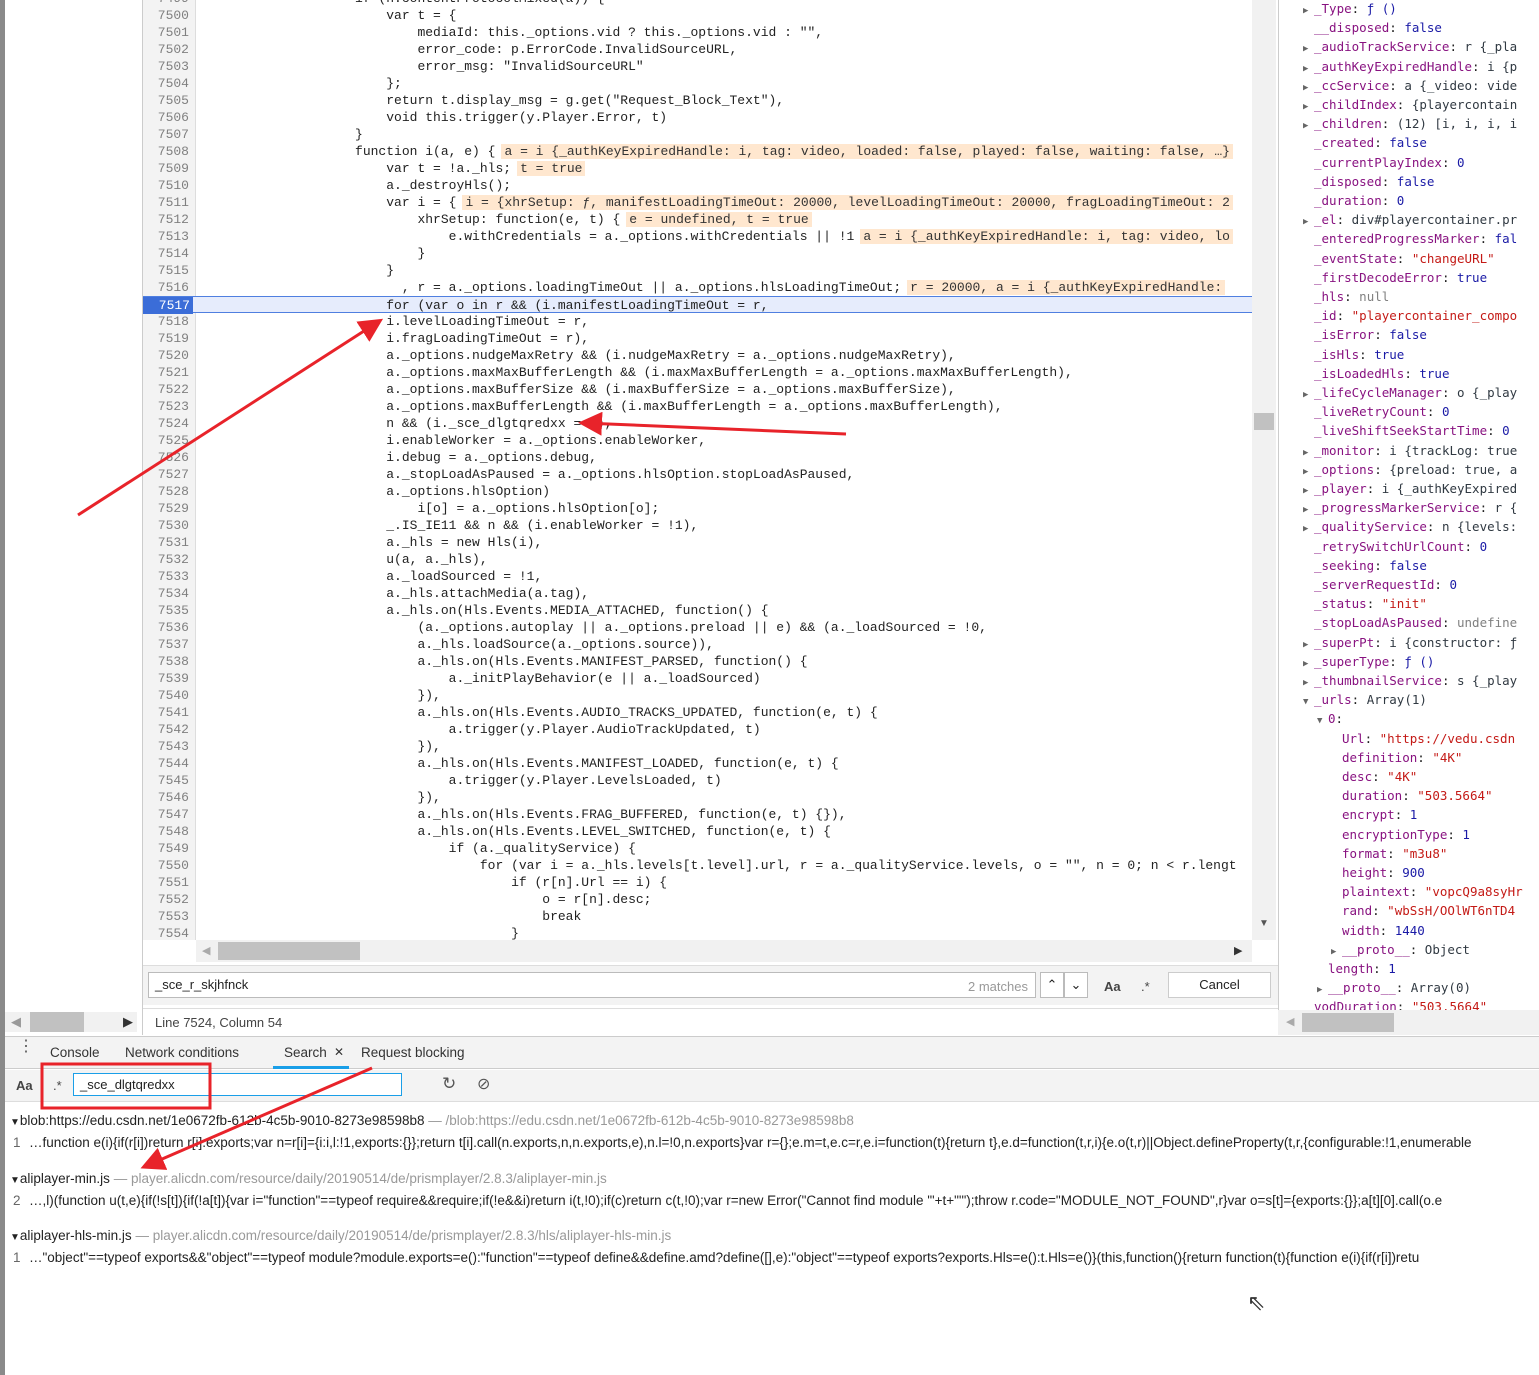  What do you see at coordinates (166, 695) in the screenshot?
I see `line-number: 7540` at bounding box center [166, 695].